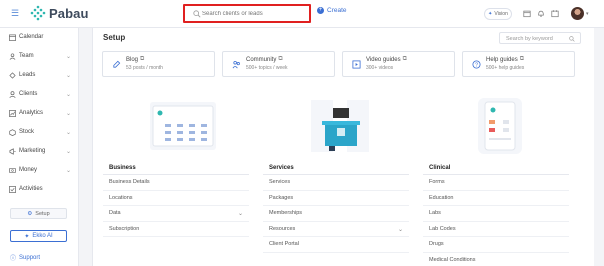  Describe the element at coordinates (176, 168) in the screenshot. I see `card-title: Business` at that location.